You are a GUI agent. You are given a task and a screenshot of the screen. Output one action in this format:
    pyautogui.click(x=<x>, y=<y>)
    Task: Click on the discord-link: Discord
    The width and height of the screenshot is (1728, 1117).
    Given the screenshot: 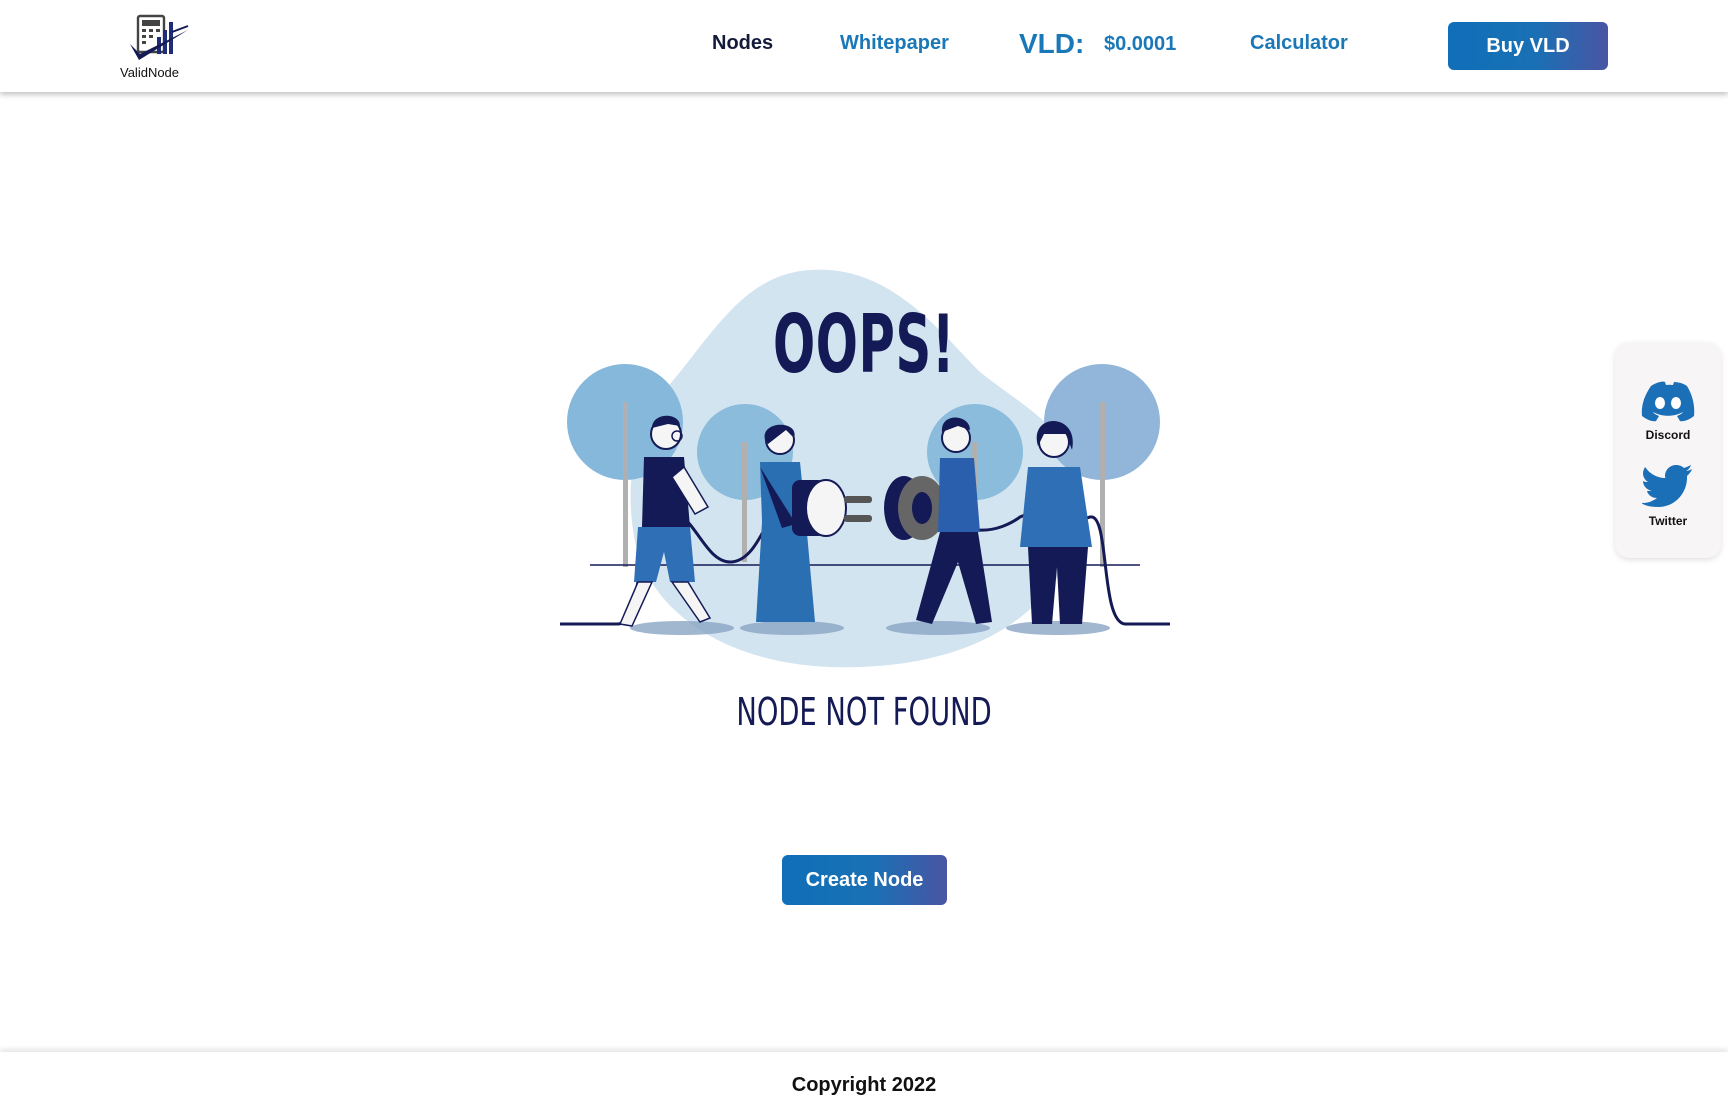 What is the action you would take?
    pyautogui.click(x=1668, y=411)
    